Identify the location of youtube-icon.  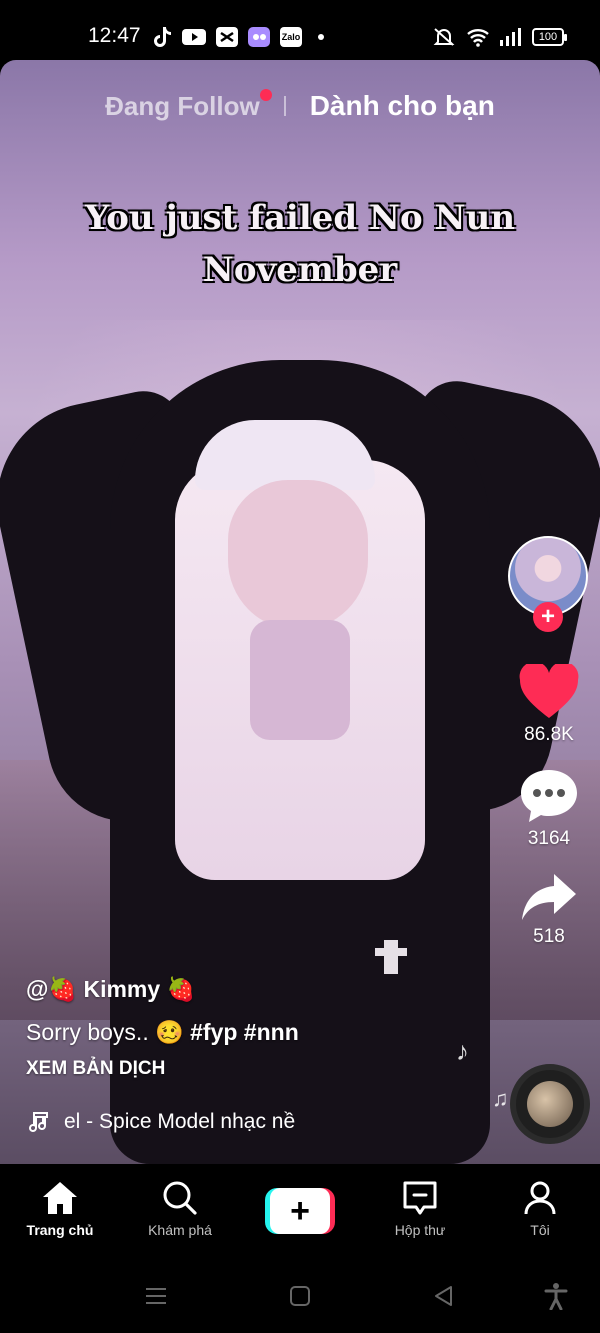
(194, 37).